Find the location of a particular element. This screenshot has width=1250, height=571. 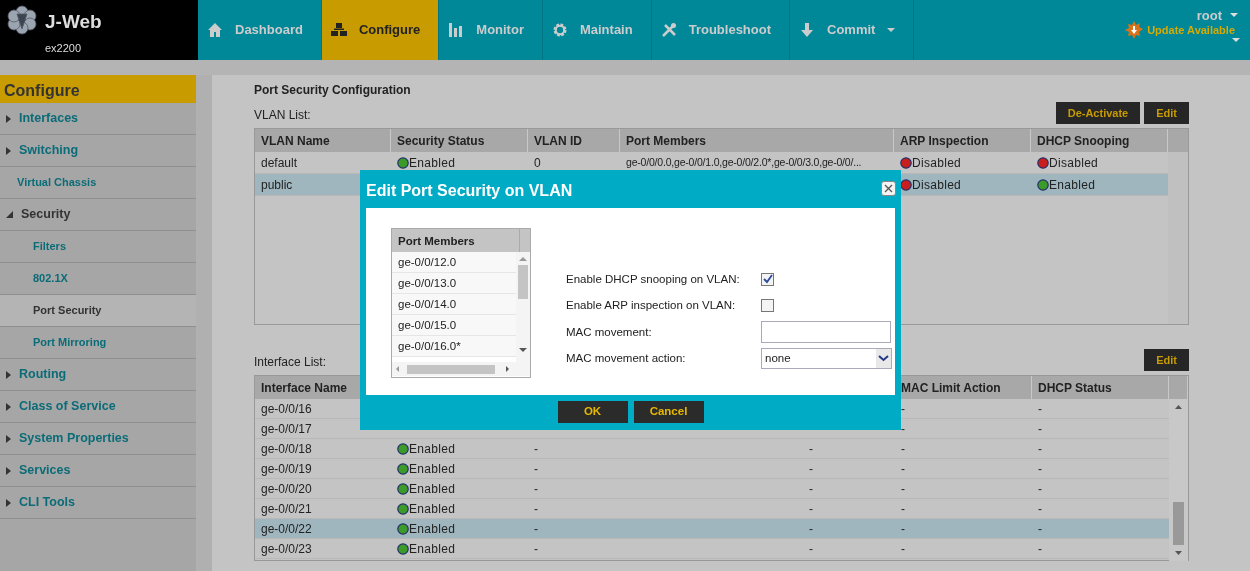

list-label: VLAN List: is located at coordinates (282, 115).